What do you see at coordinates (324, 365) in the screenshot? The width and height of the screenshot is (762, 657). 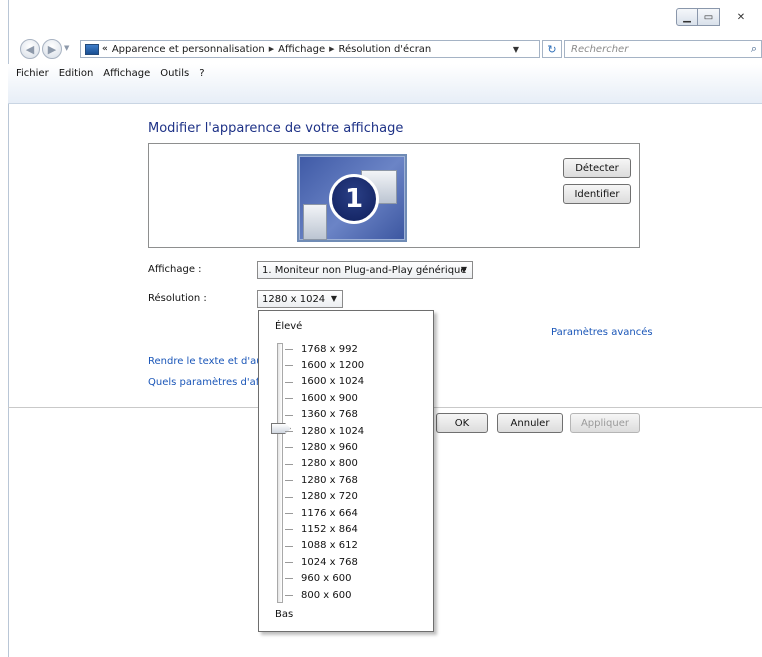 I see `resolution-option: 1600 x 1200` at bounding box center [324, 365].